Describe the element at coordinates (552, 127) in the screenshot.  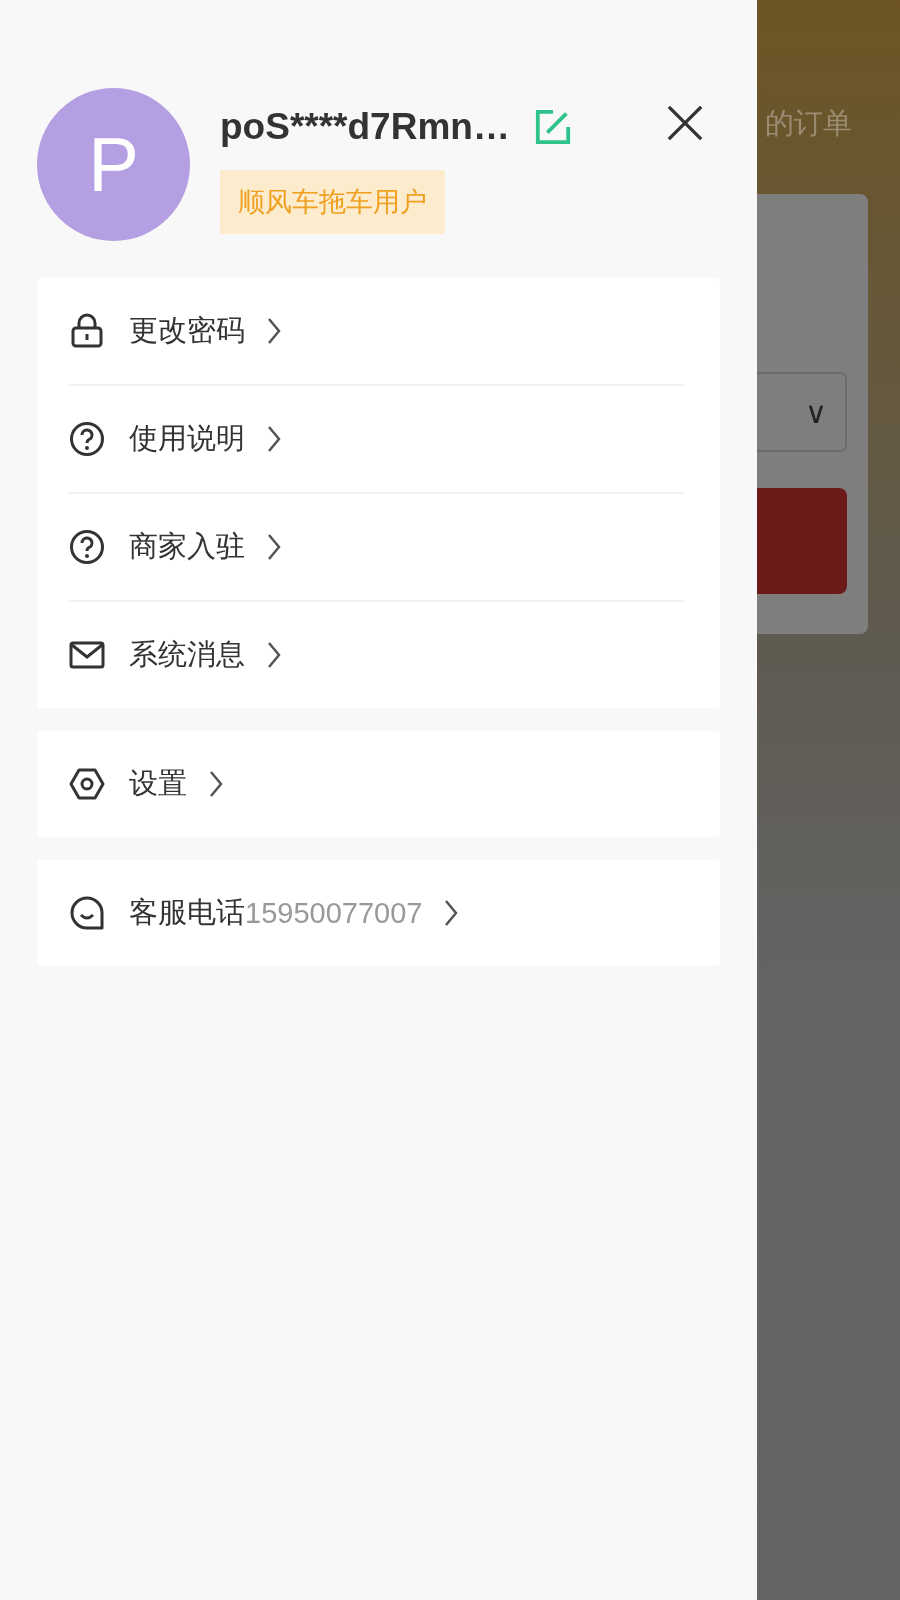
I see `edit-icon` at that location.